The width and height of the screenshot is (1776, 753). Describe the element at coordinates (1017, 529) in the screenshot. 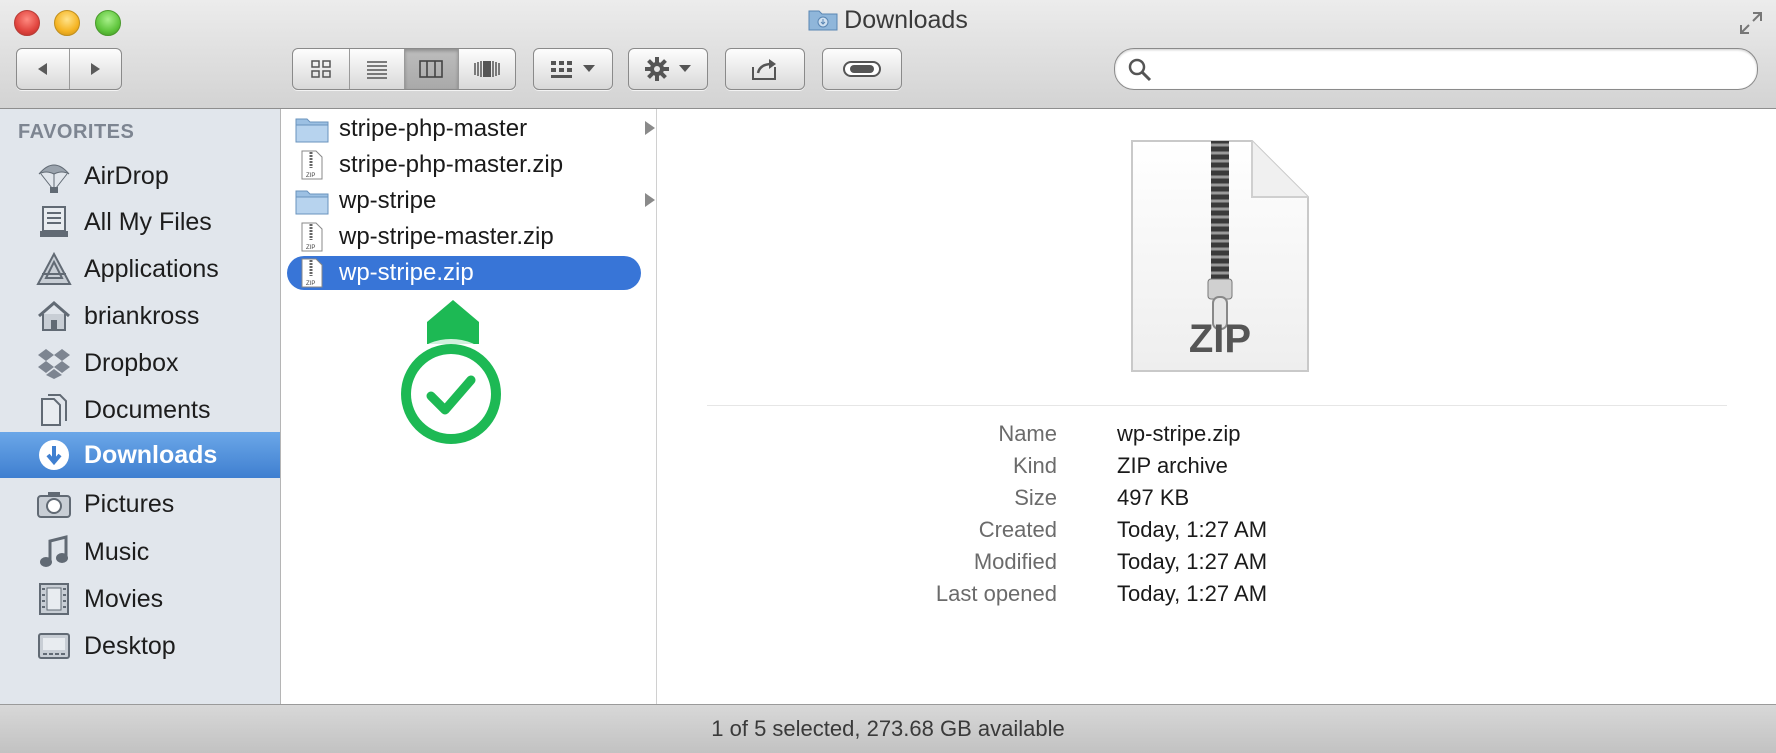

I see `info-key: Created` at that location.